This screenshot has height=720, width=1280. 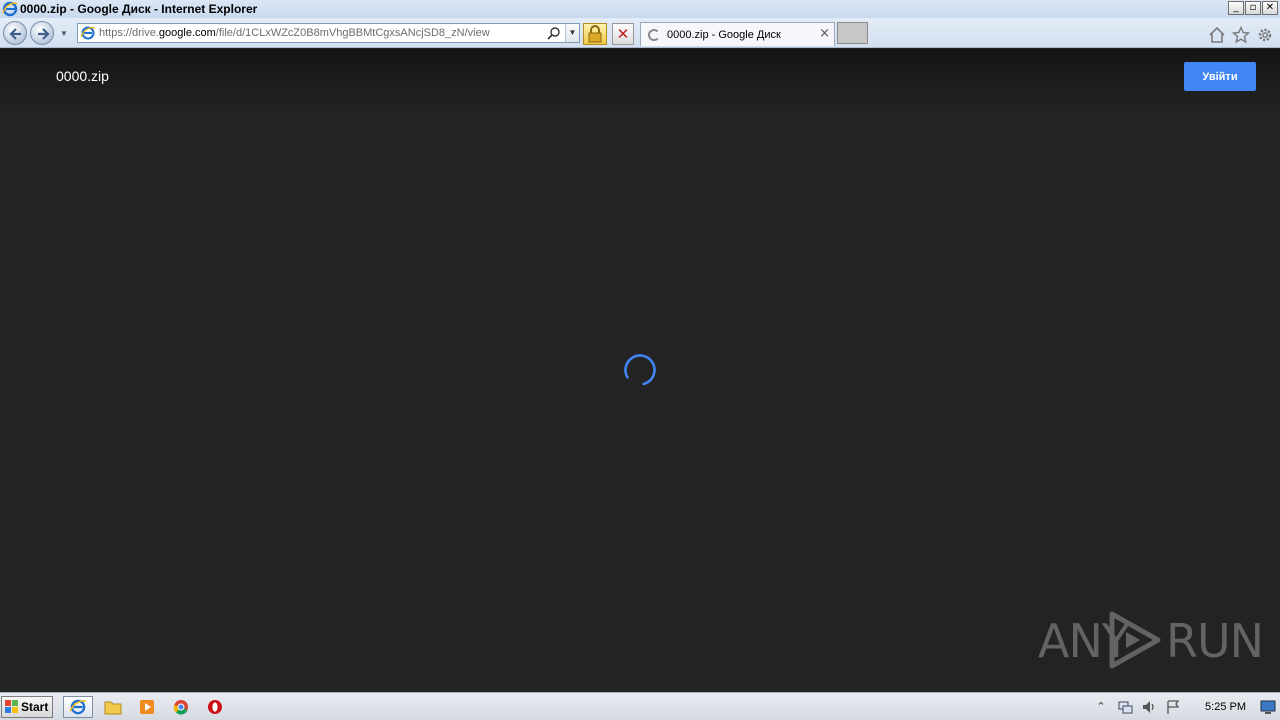 I want to click on windows-taskbar: Start ⌃ 5:25 PM, so click(x=640, y=706).